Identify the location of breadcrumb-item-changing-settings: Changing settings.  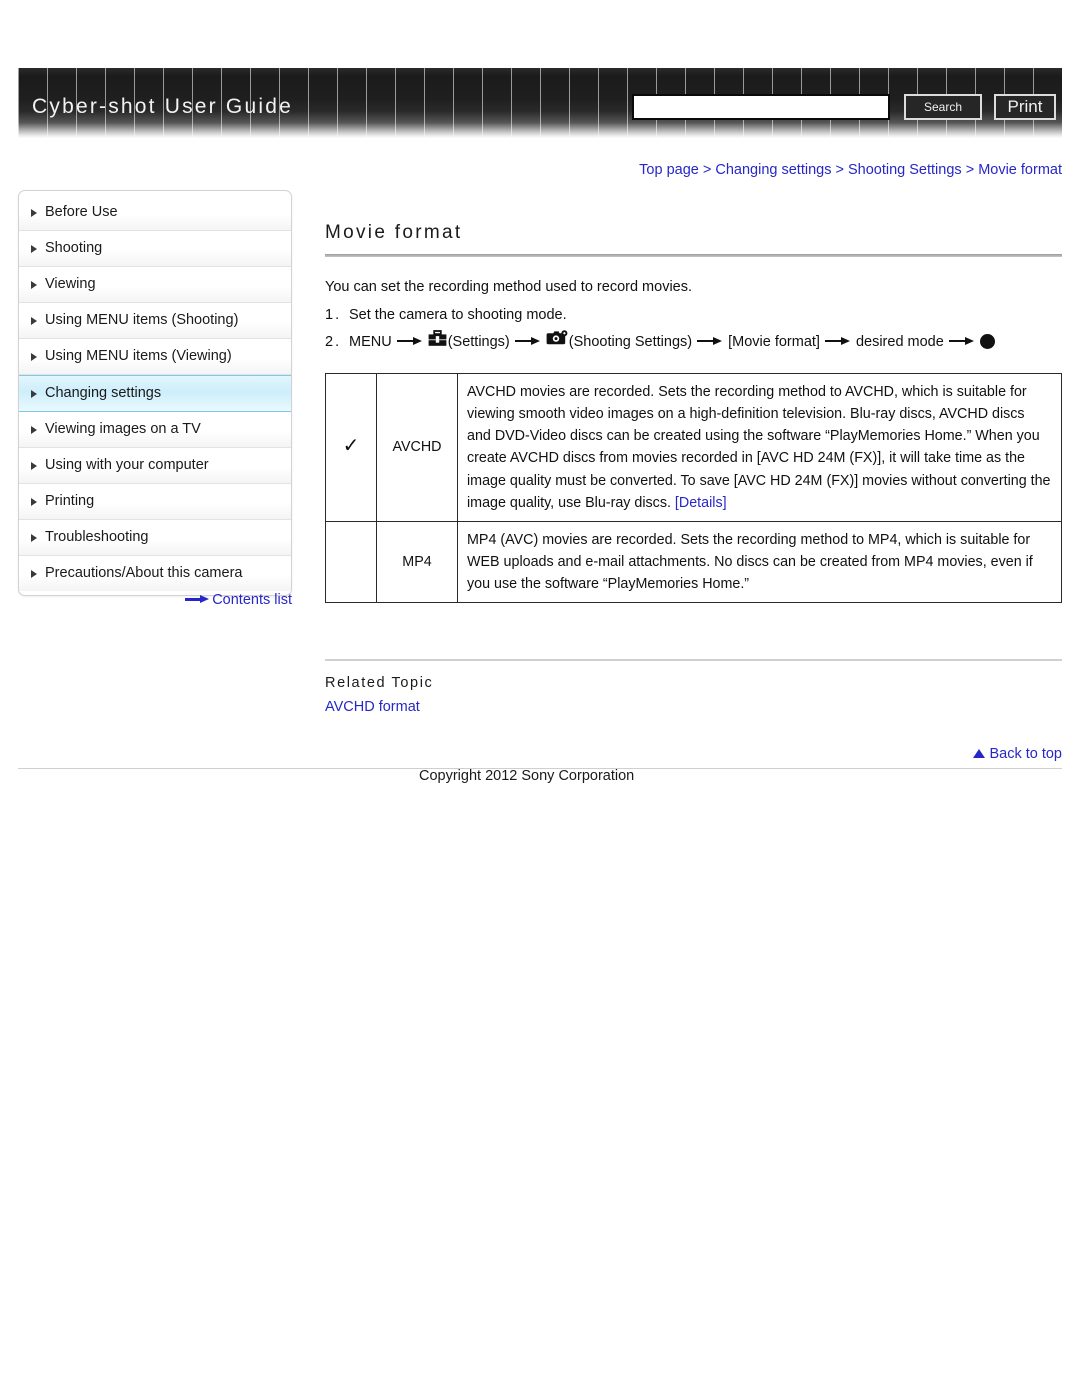
(773, 170).